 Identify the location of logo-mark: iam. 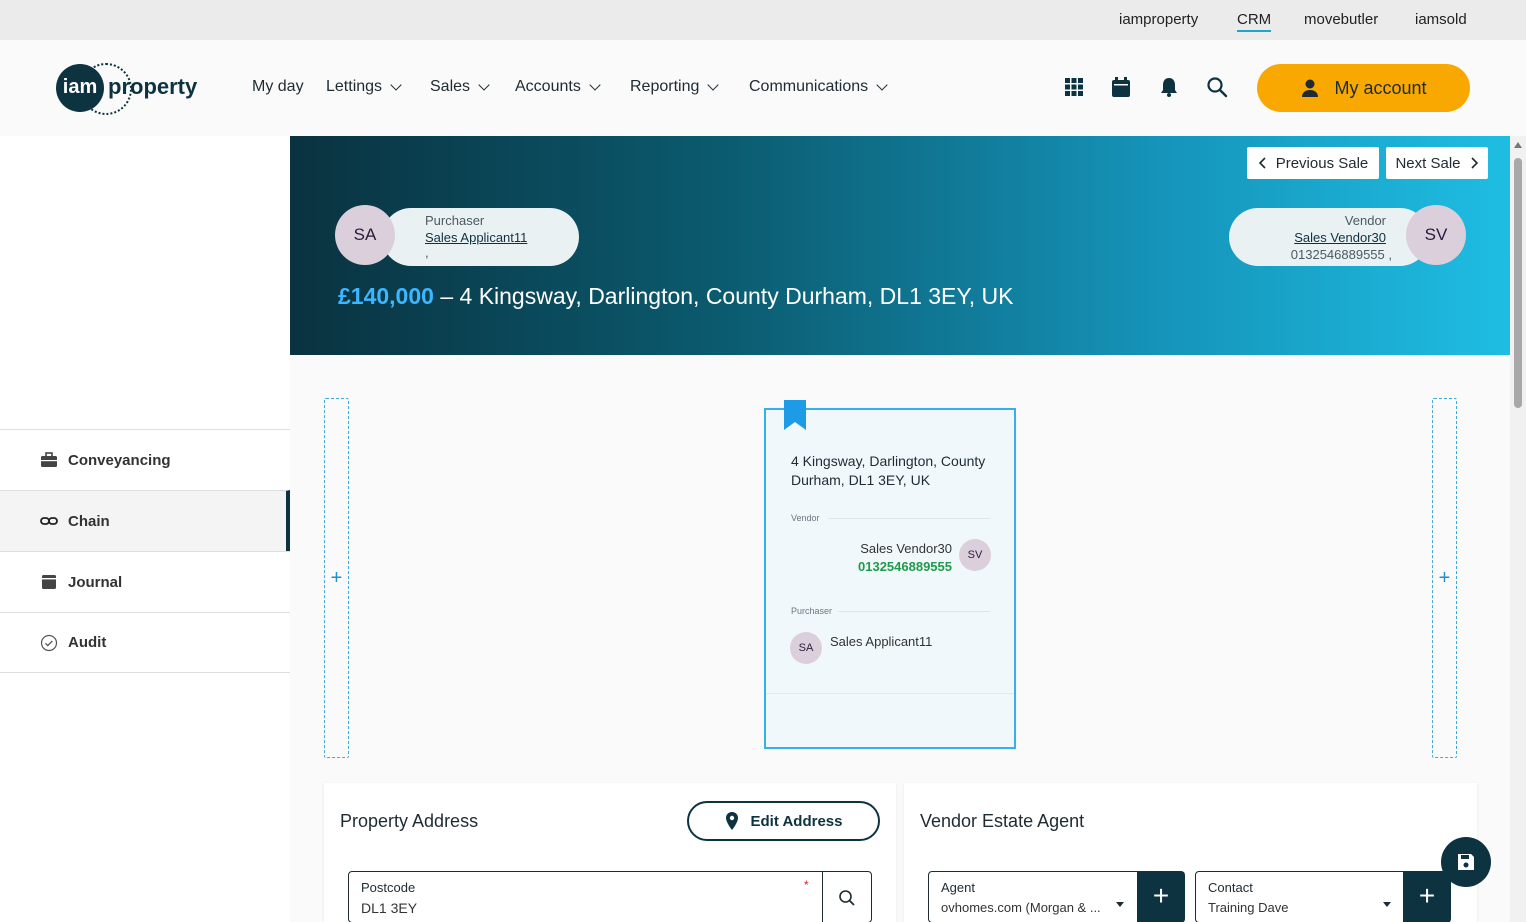
(80, 88).